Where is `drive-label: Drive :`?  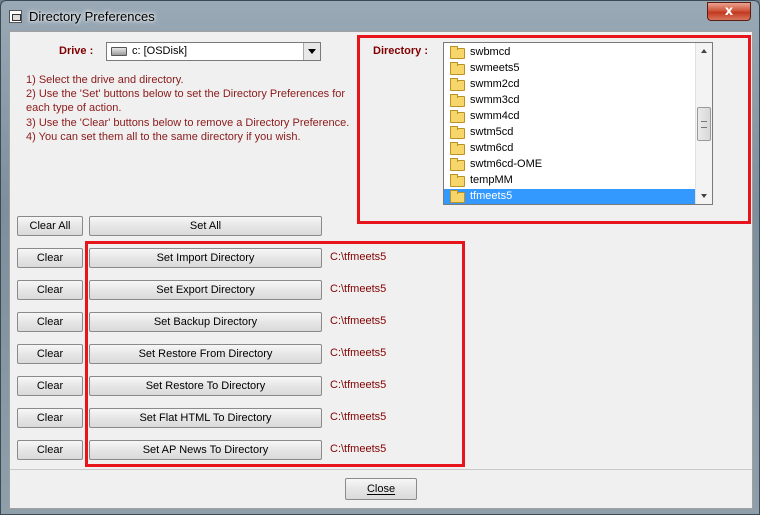
drive-label: Drive : is located at coordinates (76, 51).